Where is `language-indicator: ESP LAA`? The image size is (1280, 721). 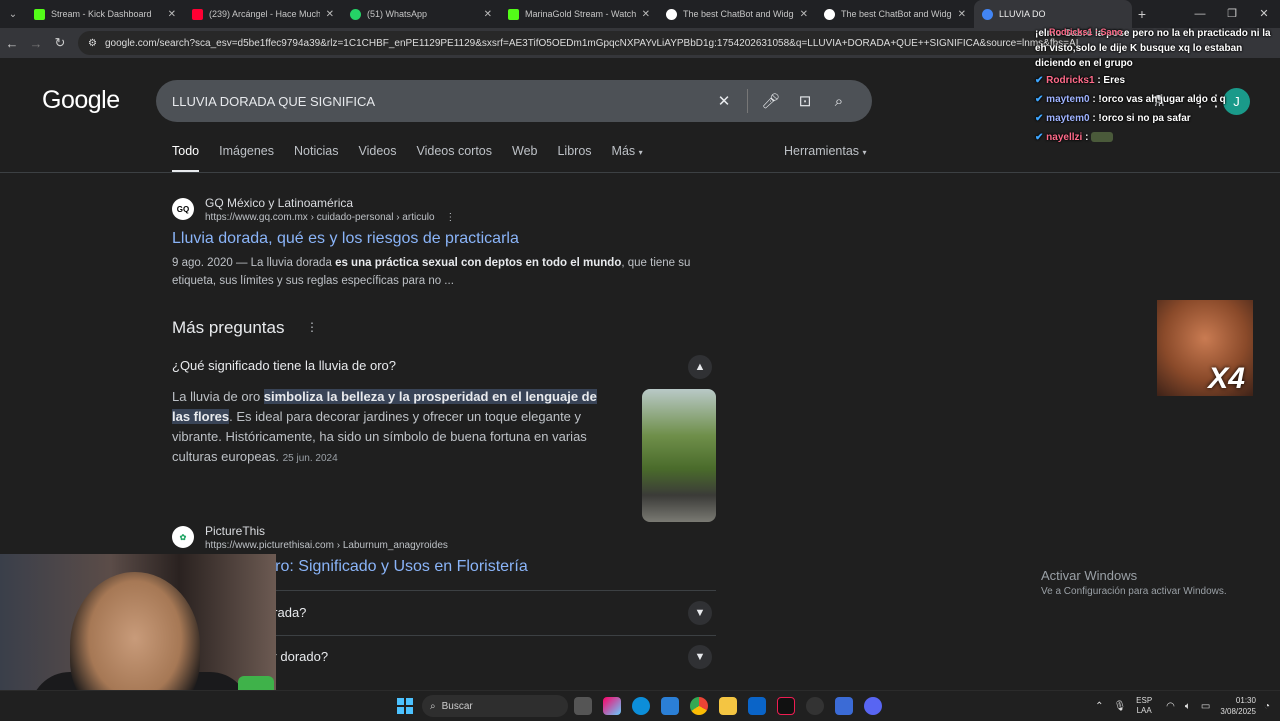
language-indicator: ESP LAA is located at coordinates (1144, 706).